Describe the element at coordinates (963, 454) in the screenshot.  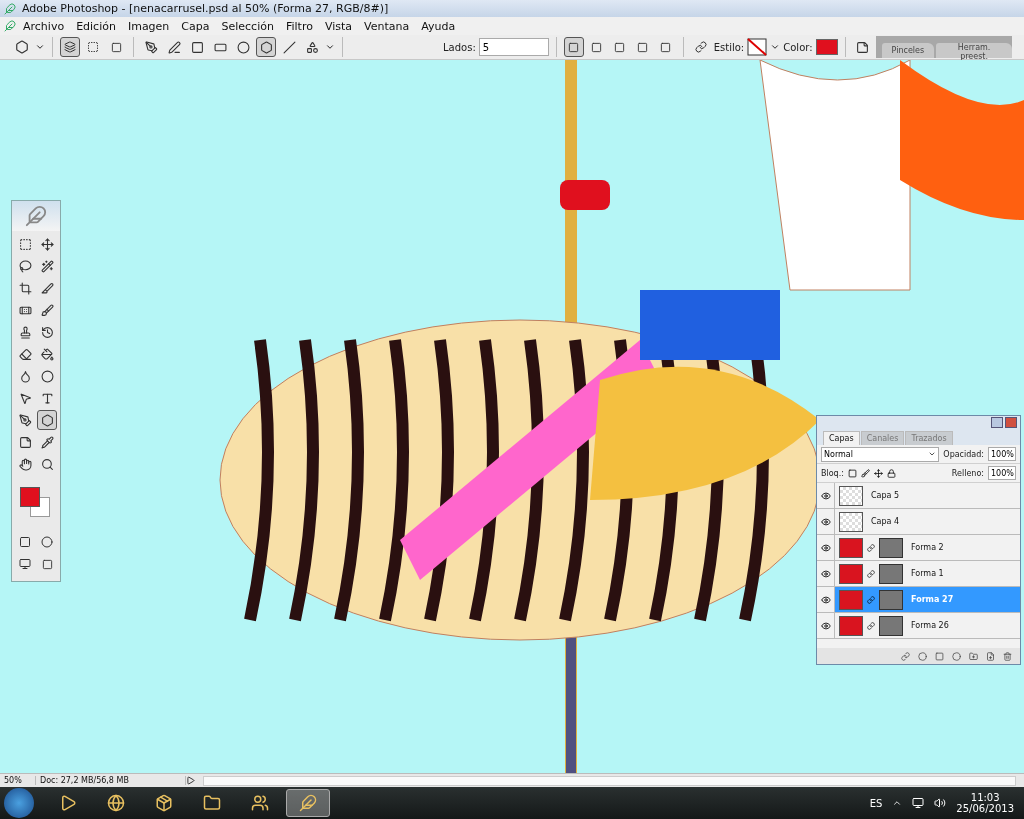
I see `opacity-label: Opacidad:` at that location.